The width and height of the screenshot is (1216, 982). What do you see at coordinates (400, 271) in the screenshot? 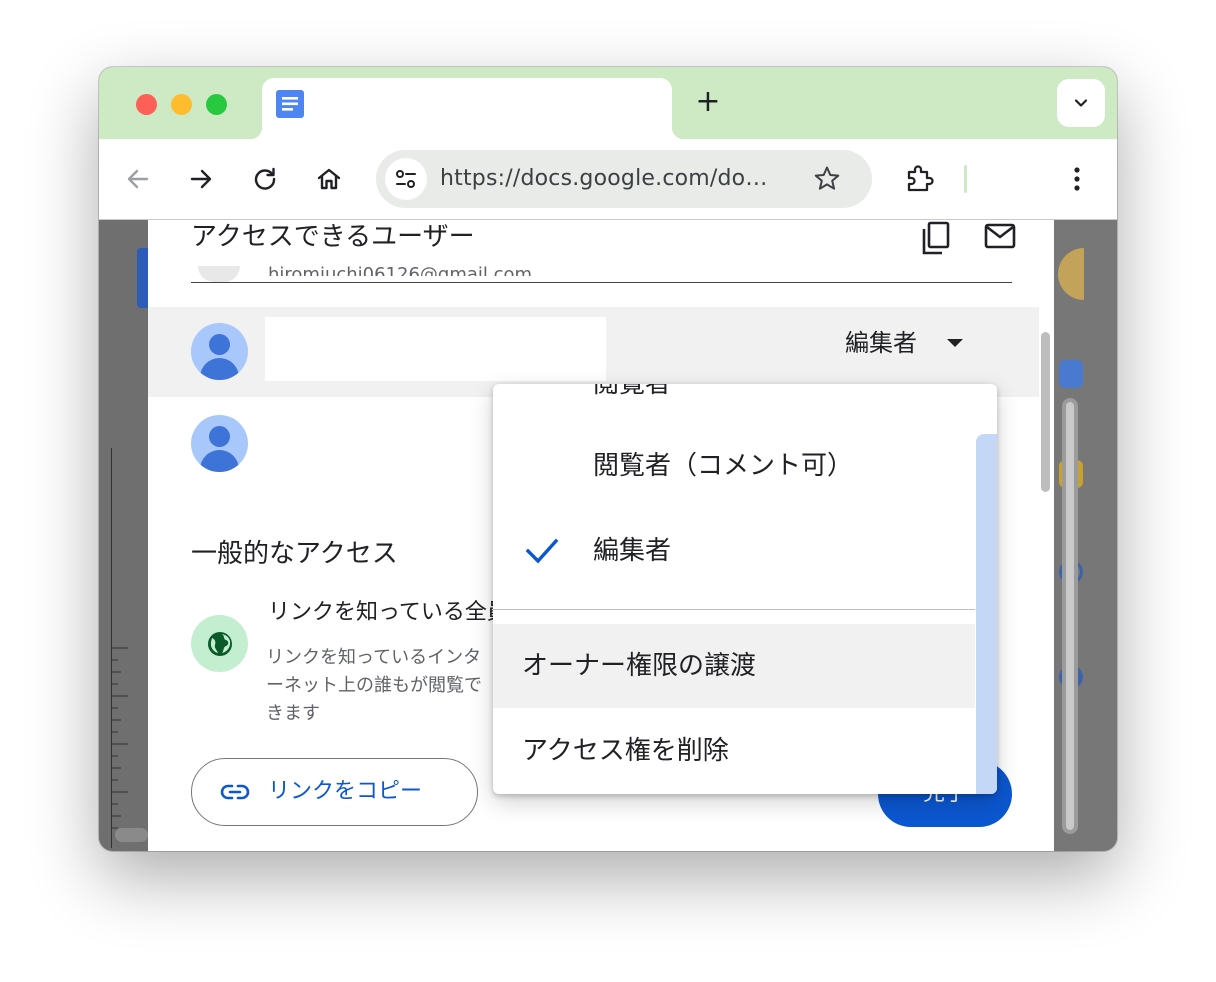
I see `previous-user-email: hiromiuchi06126@gmail.com` at bounding box center [400, 271].